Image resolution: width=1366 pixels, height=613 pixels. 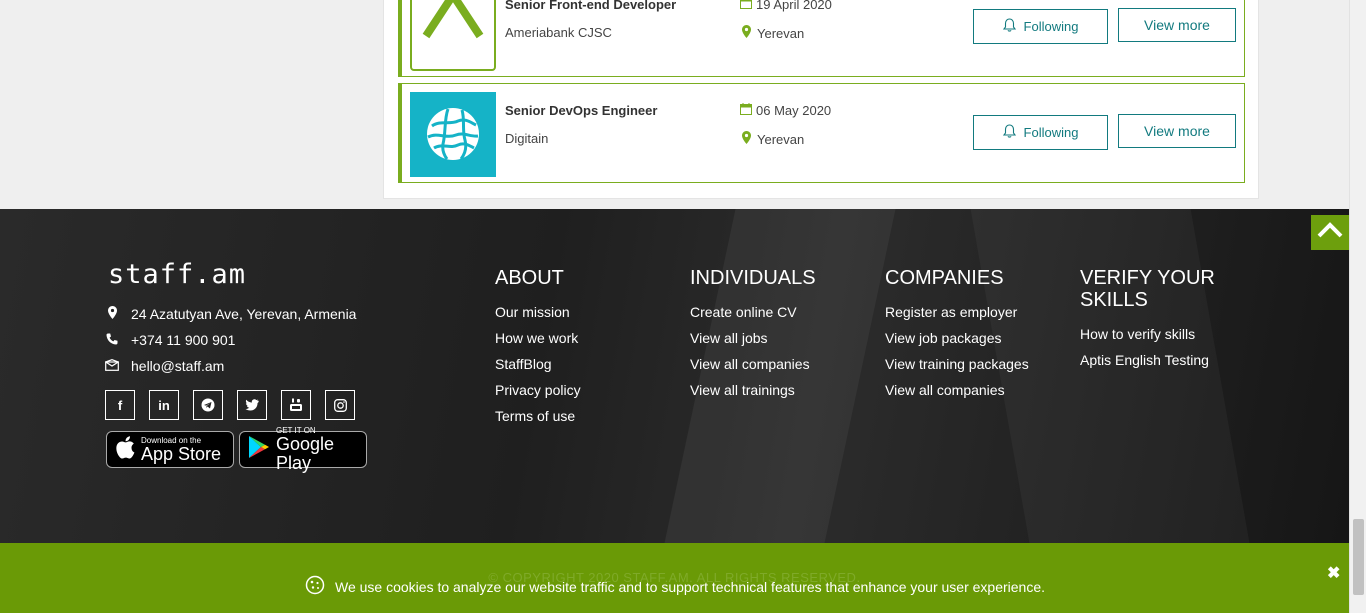 I want to click on telegram-icon, so click(x=208, y=405).